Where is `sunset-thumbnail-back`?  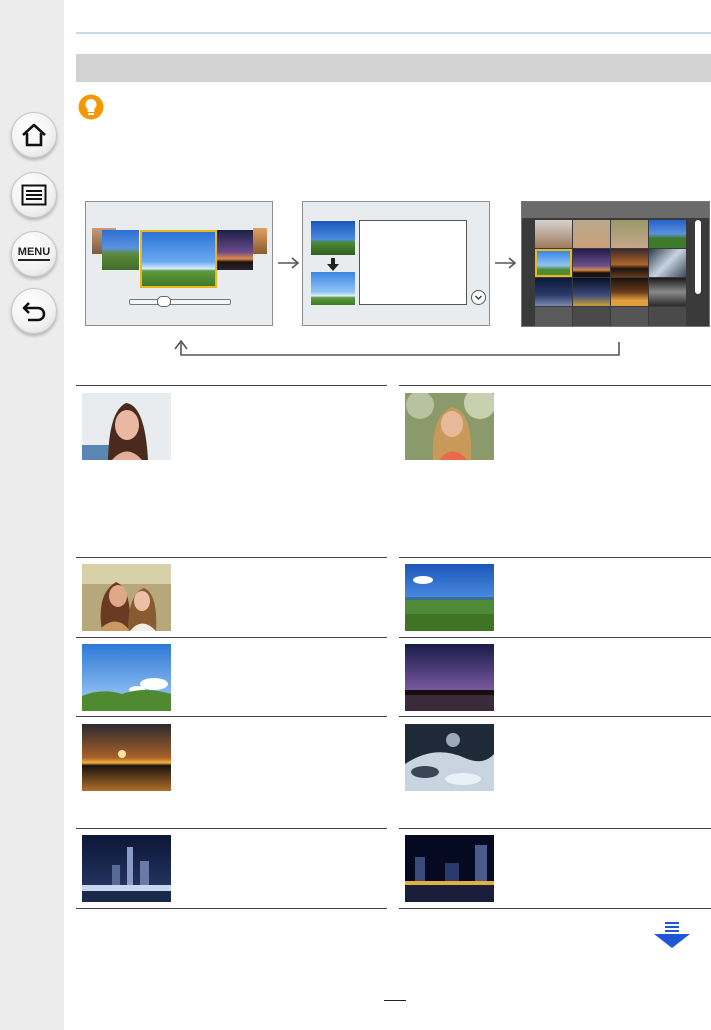 sunset-thumbnail-back is located at coordinates (260, 241).